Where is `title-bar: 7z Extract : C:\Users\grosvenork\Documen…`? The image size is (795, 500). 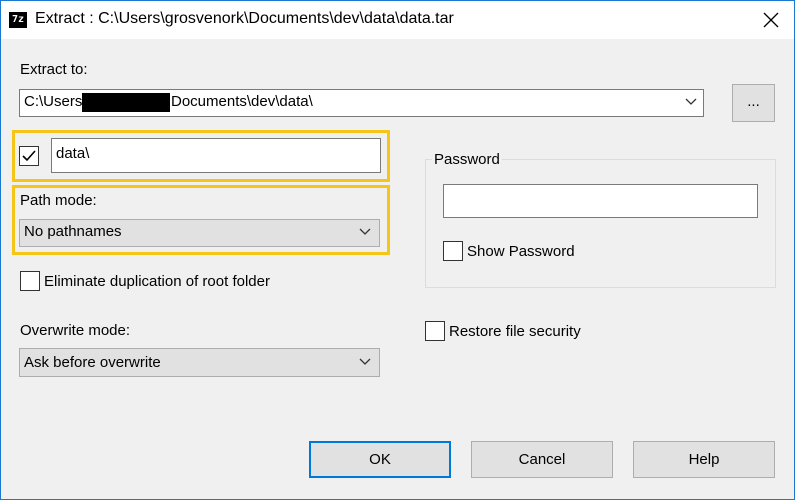 title-bar: 7z Extract : C:\Users\grosvenork\Documen… is located at coordinates (397, 20).